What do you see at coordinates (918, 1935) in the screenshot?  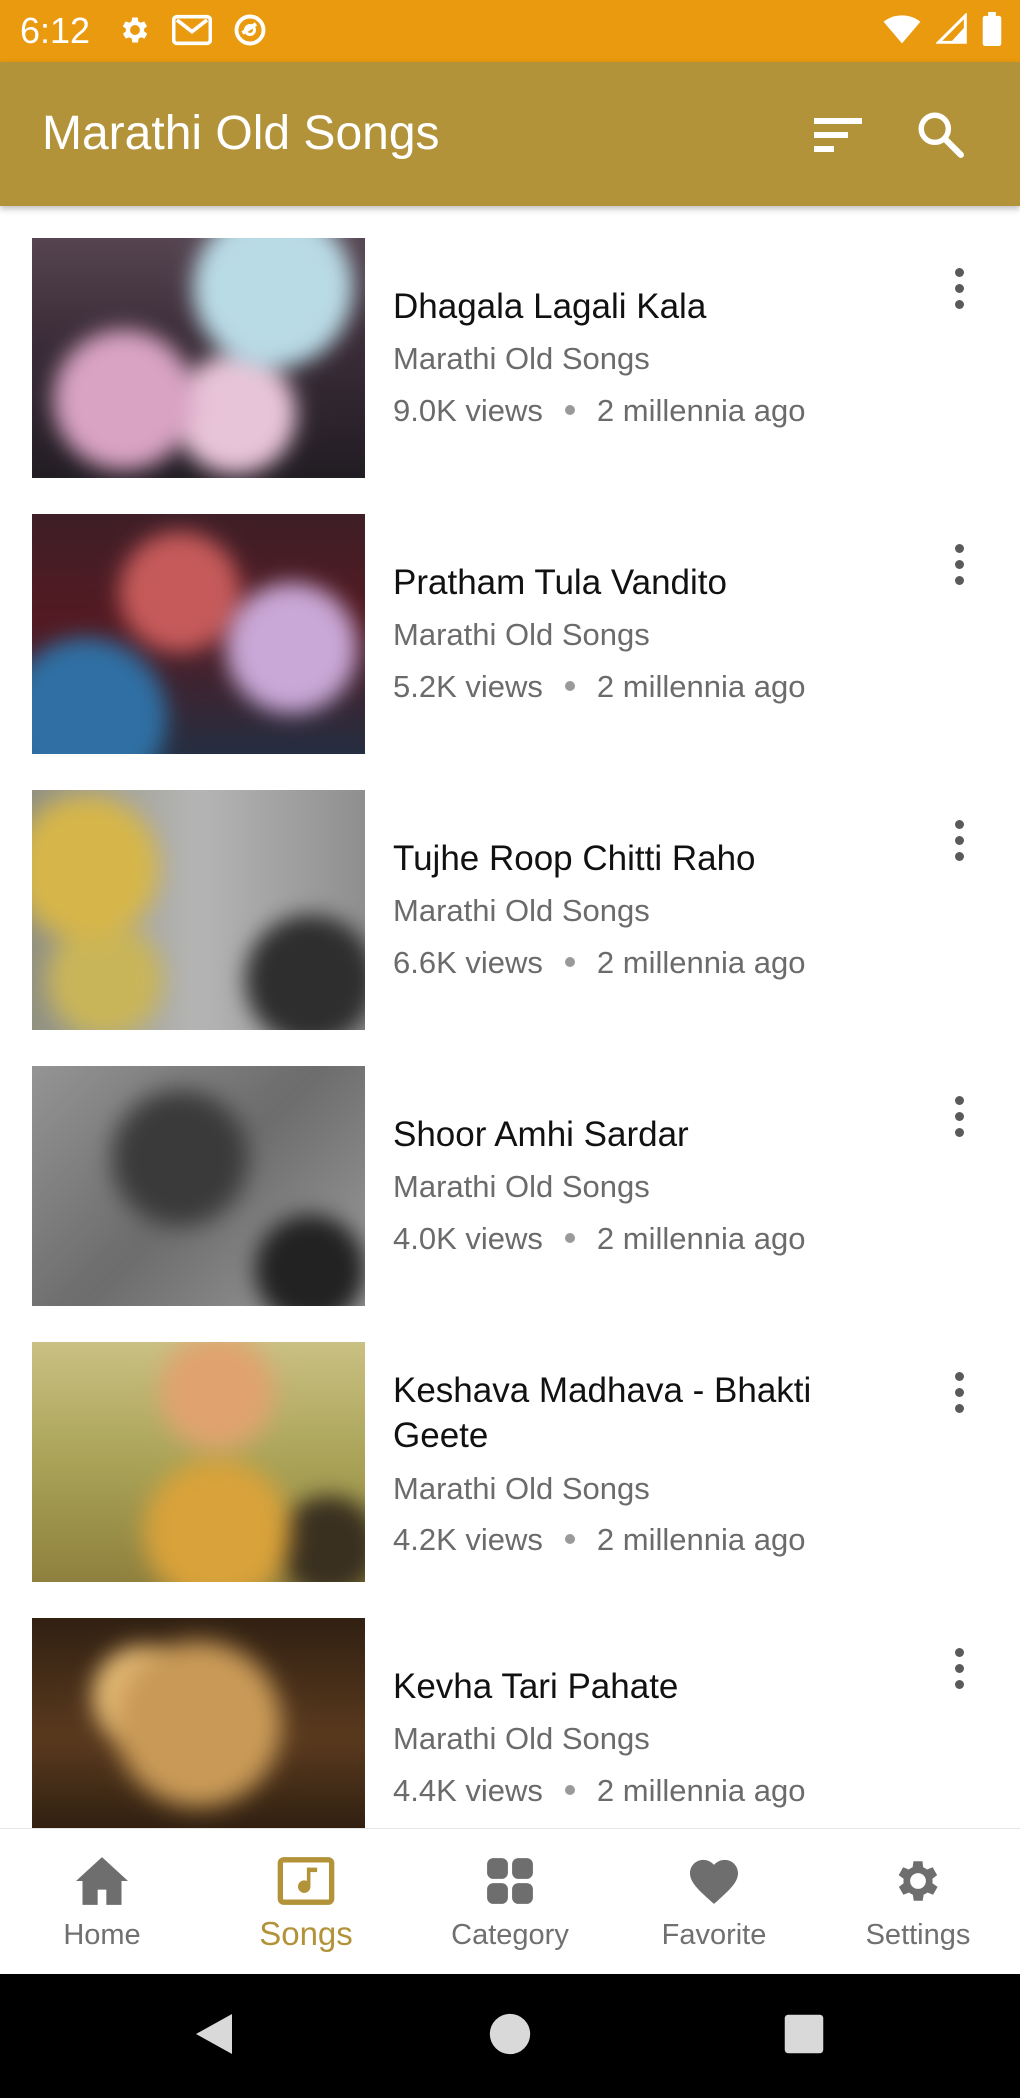 I see `nav-label: Settings` at bounding box center [918, 1935].